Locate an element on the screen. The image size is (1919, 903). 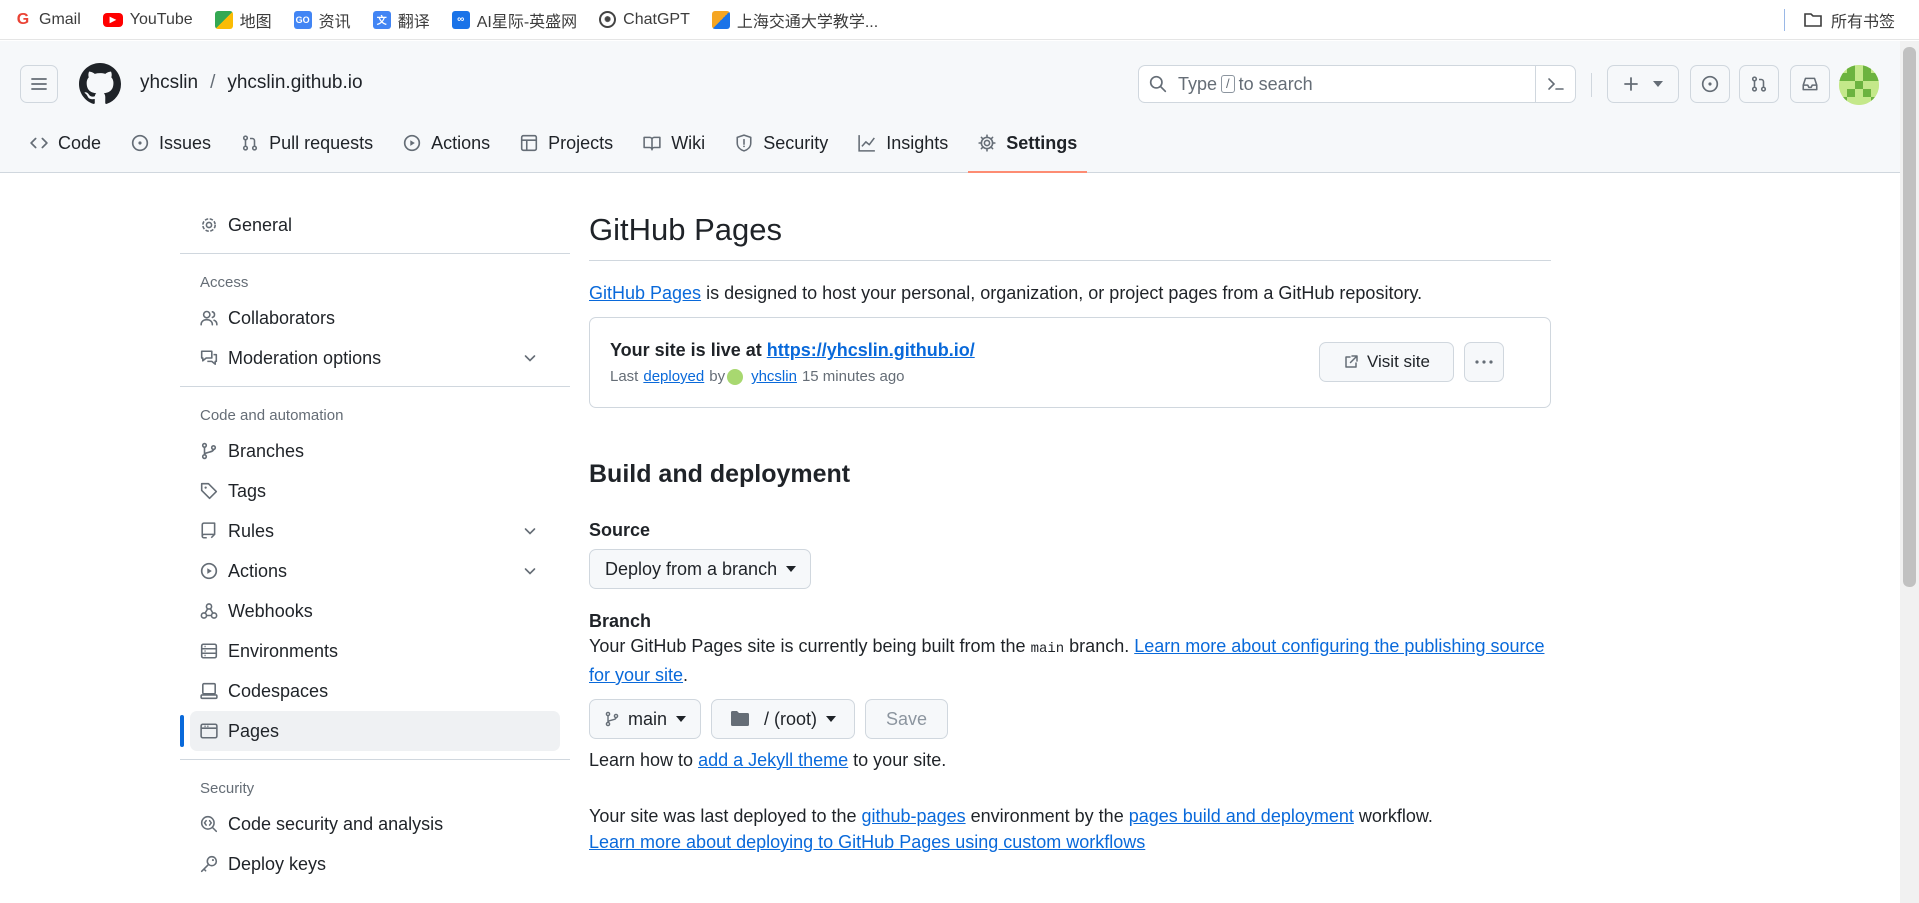
sidebar-item-pages: Pages is located at coordinates (370, 731).